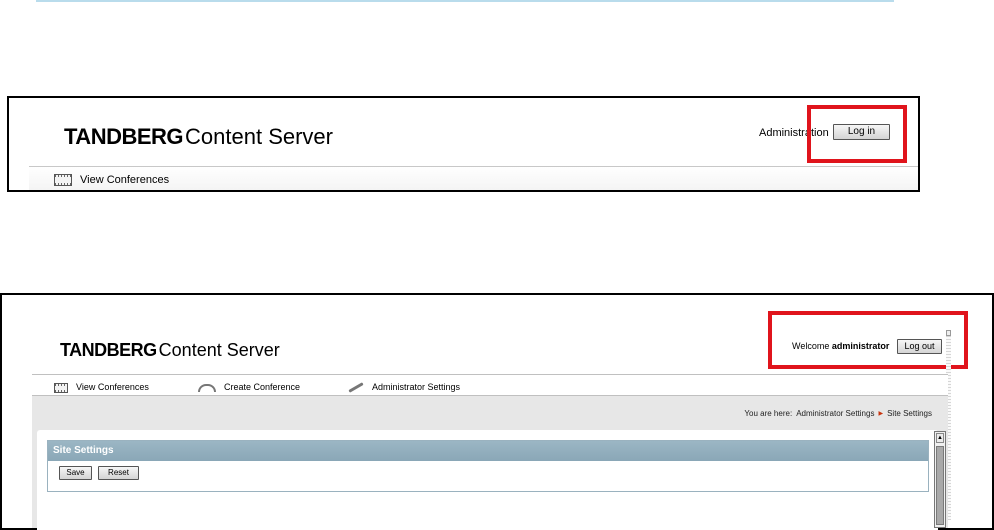  What do you see at coordinates (768, 413) in the screenshot?
I see `breadcrumb-prefix: You are here:` at bounding box center [768, 413].